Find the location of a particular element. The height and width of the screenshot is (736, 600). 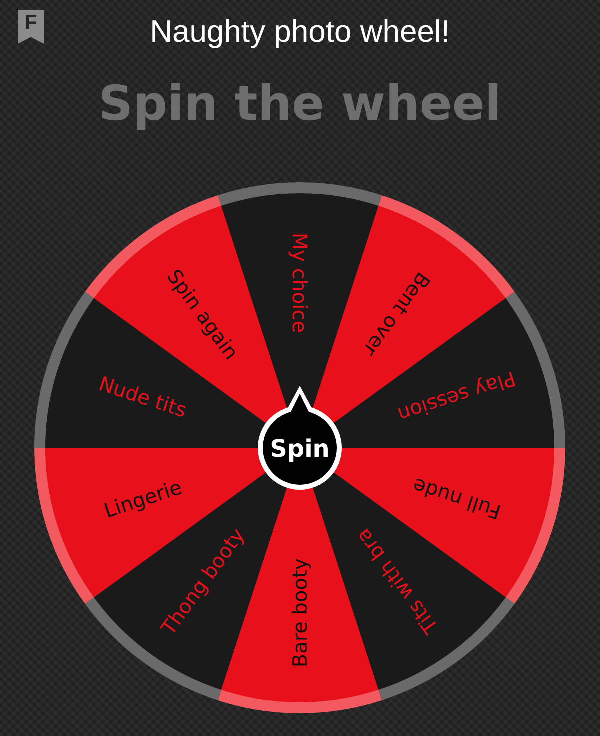

segment-label: Full nude is located at coordinates (457, 499).